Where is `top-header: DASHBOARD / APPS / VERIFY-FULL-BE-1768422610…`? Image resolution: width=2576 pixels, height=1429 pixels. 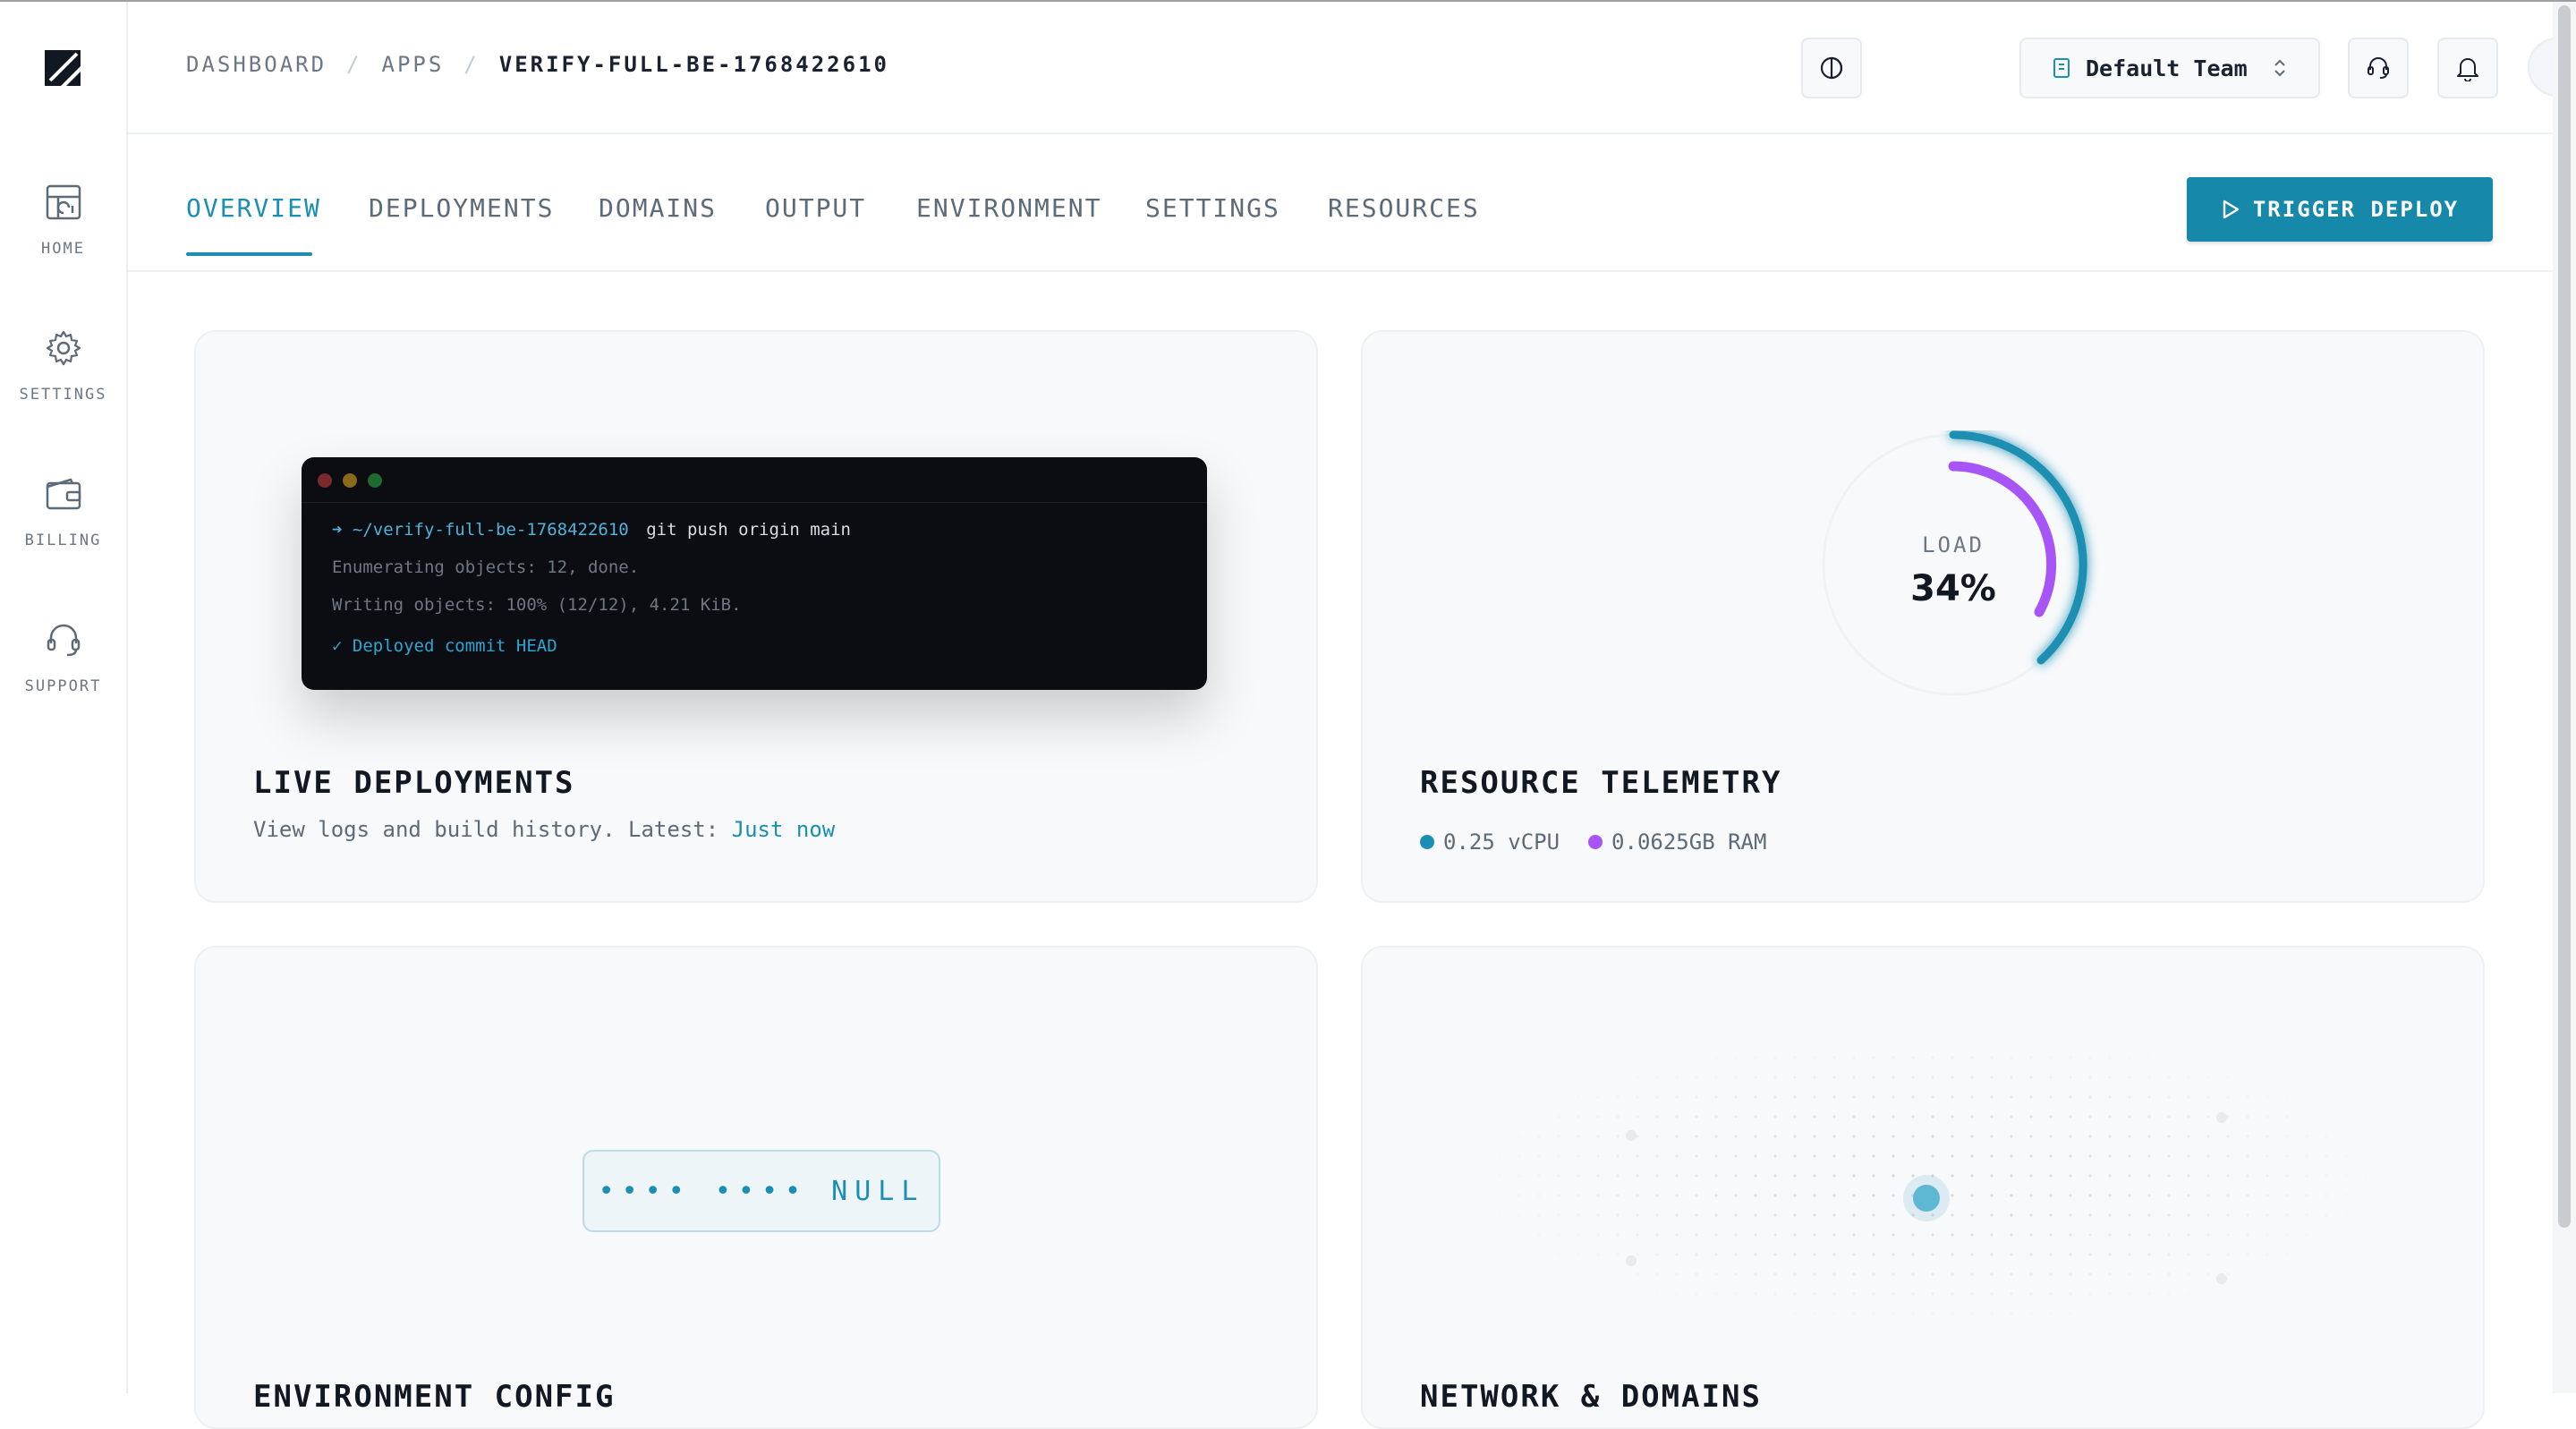 top-header: DASHBOARD / APPS / VERIFY-FULL-BE-1768422610… is located at coordinates (1352, 68).